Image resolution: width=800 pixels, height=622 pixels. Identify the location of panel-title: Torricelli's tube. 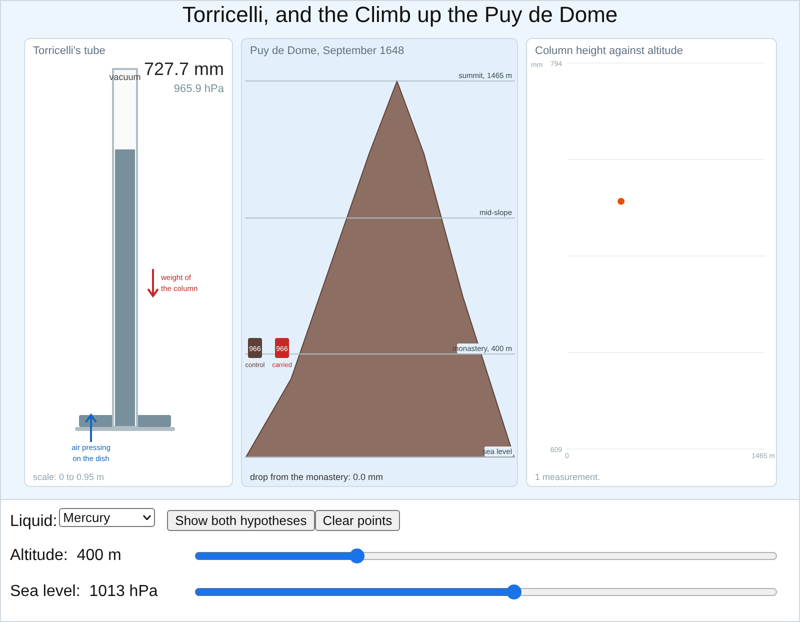
(69, 51).